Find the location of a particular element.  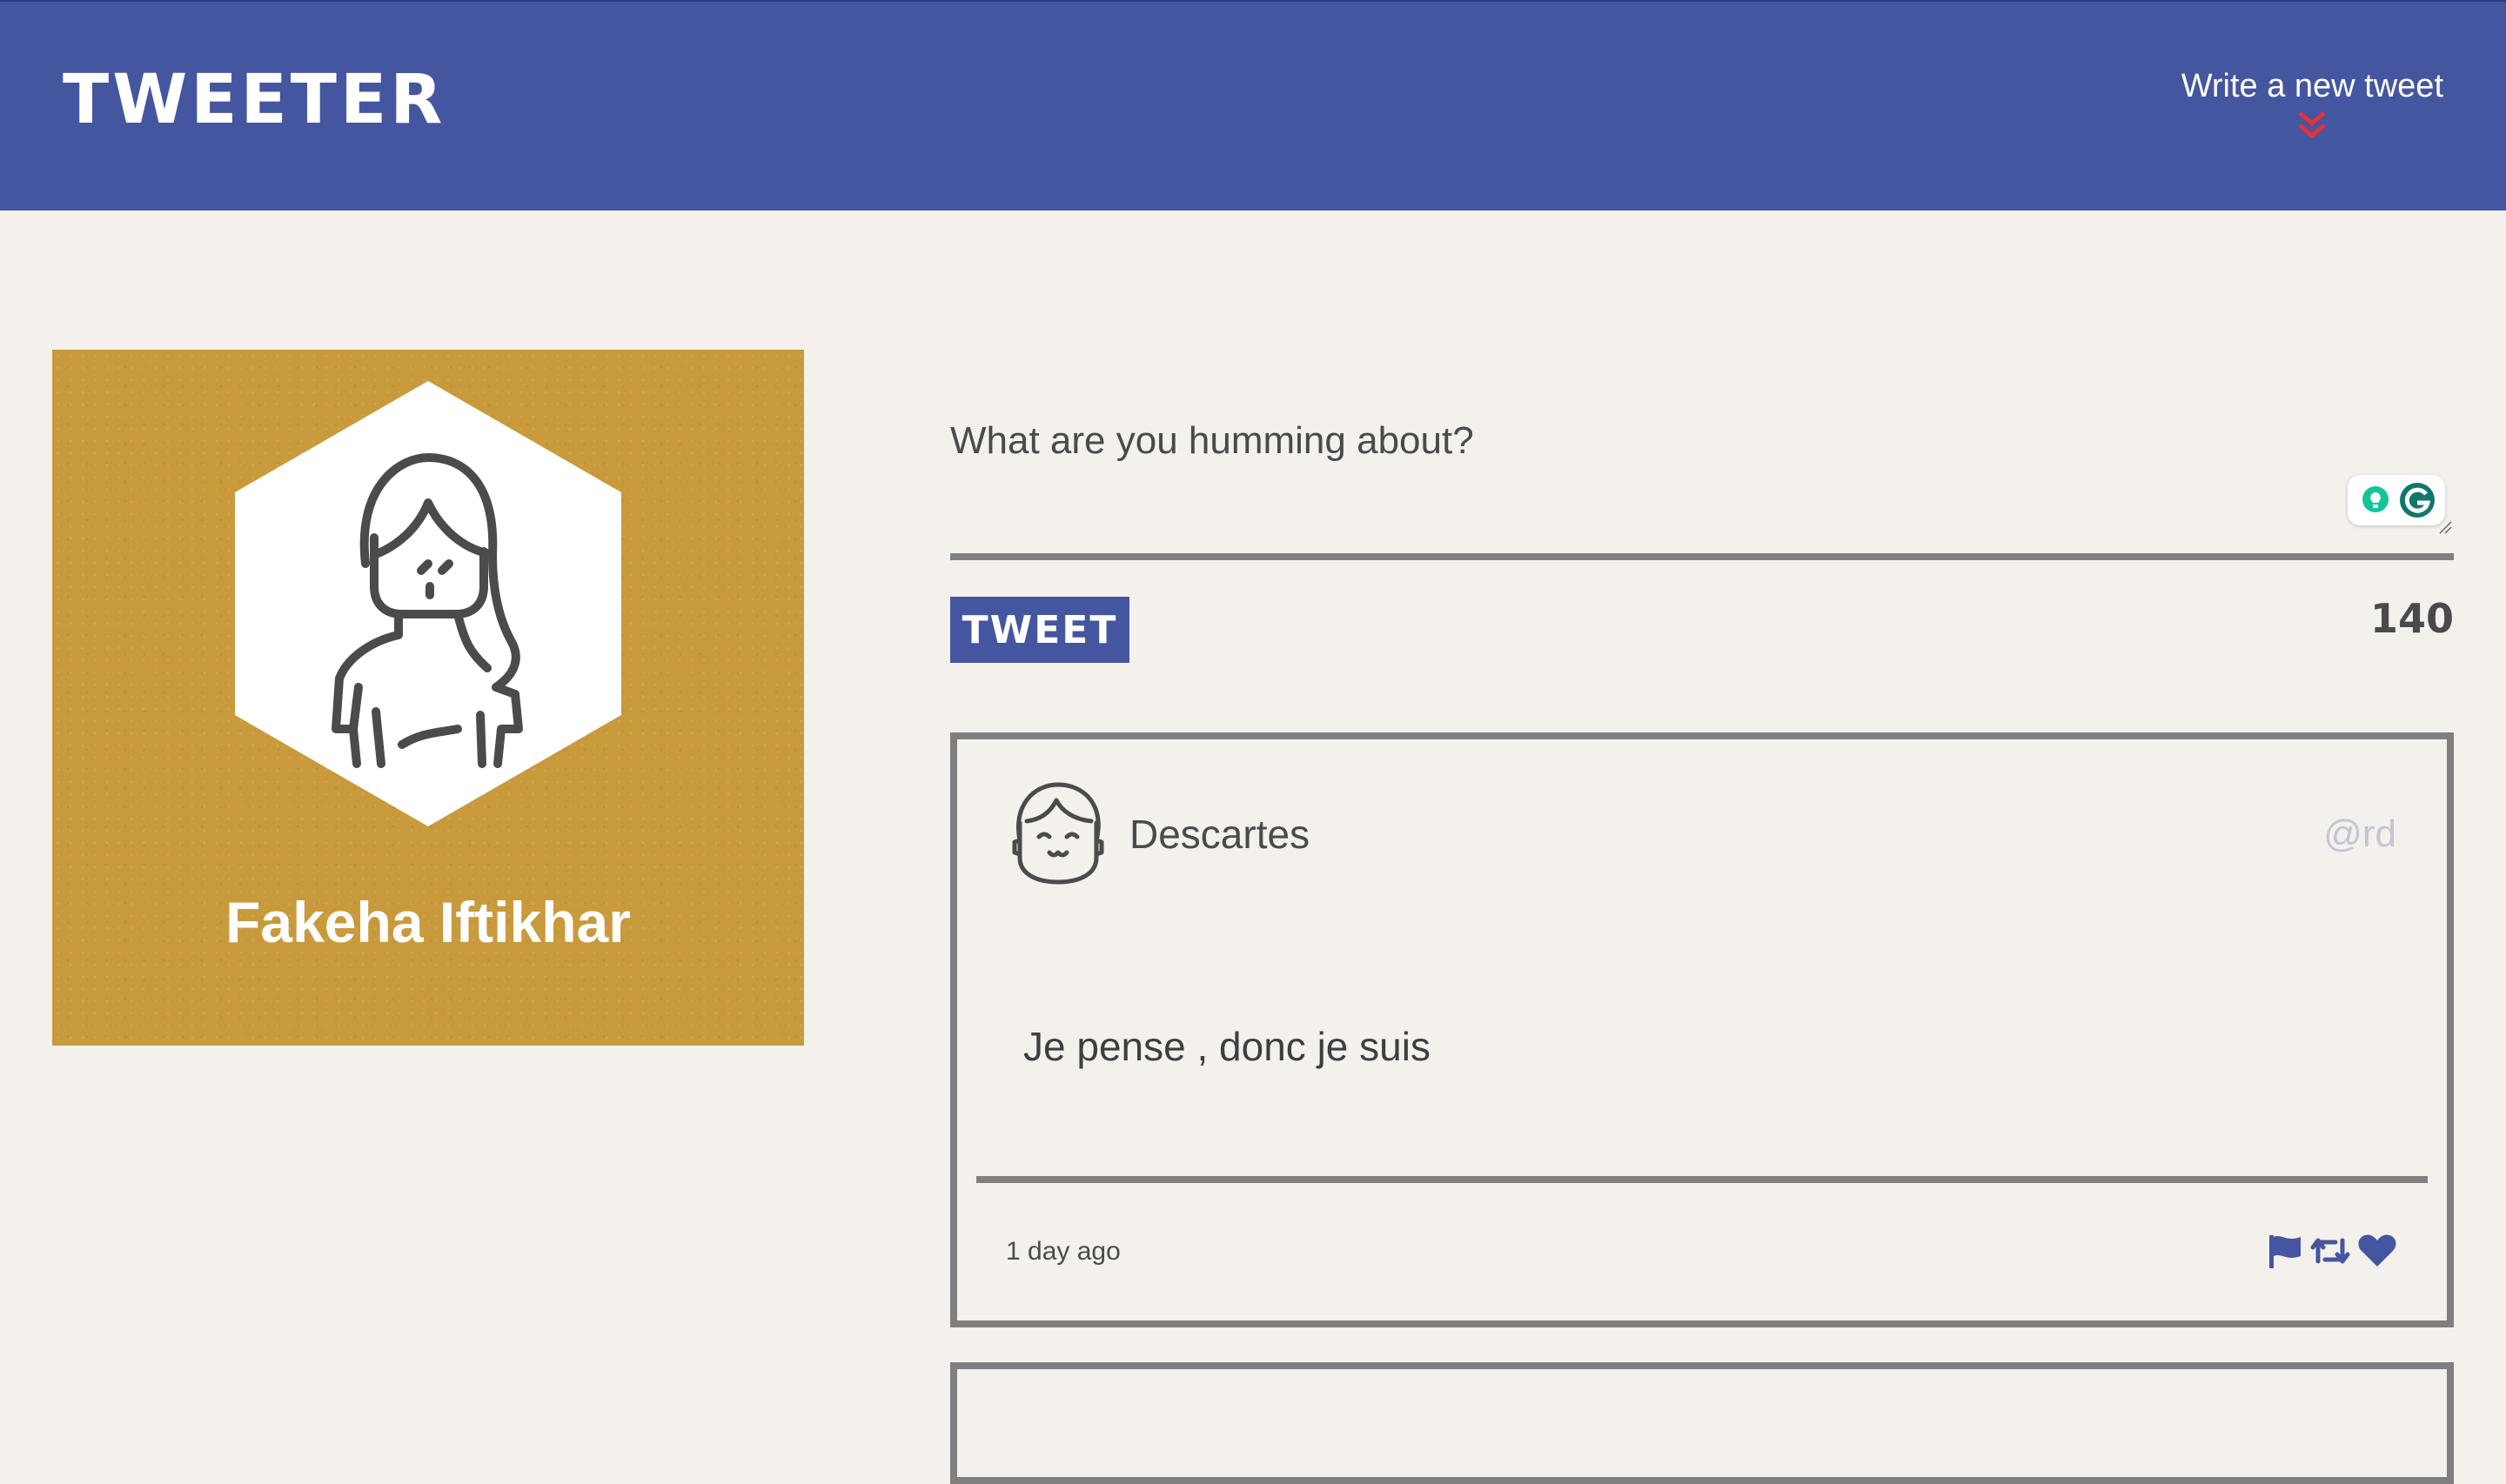

tweet-submit-button: TWEET is located at coordinates (1039, 630).